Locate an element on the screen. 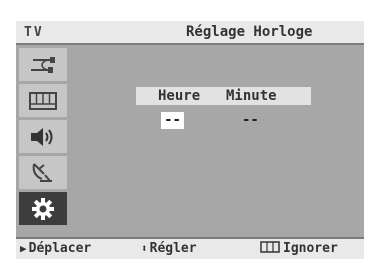  sidebar-item-sound is located at coordinates (43, 136).